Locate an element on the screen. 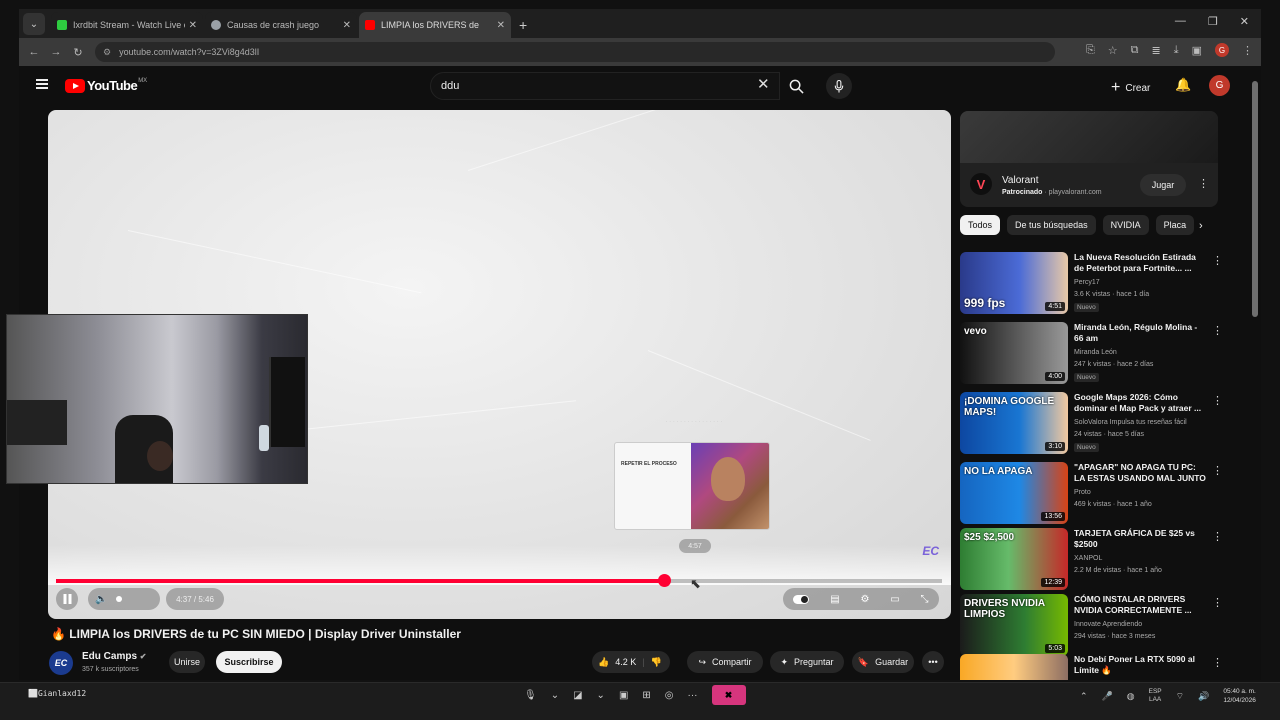 Image resolution: width=1280 pixels, height=720 pixels. volume-control: 🔈 is located at coordinates (124, 599).